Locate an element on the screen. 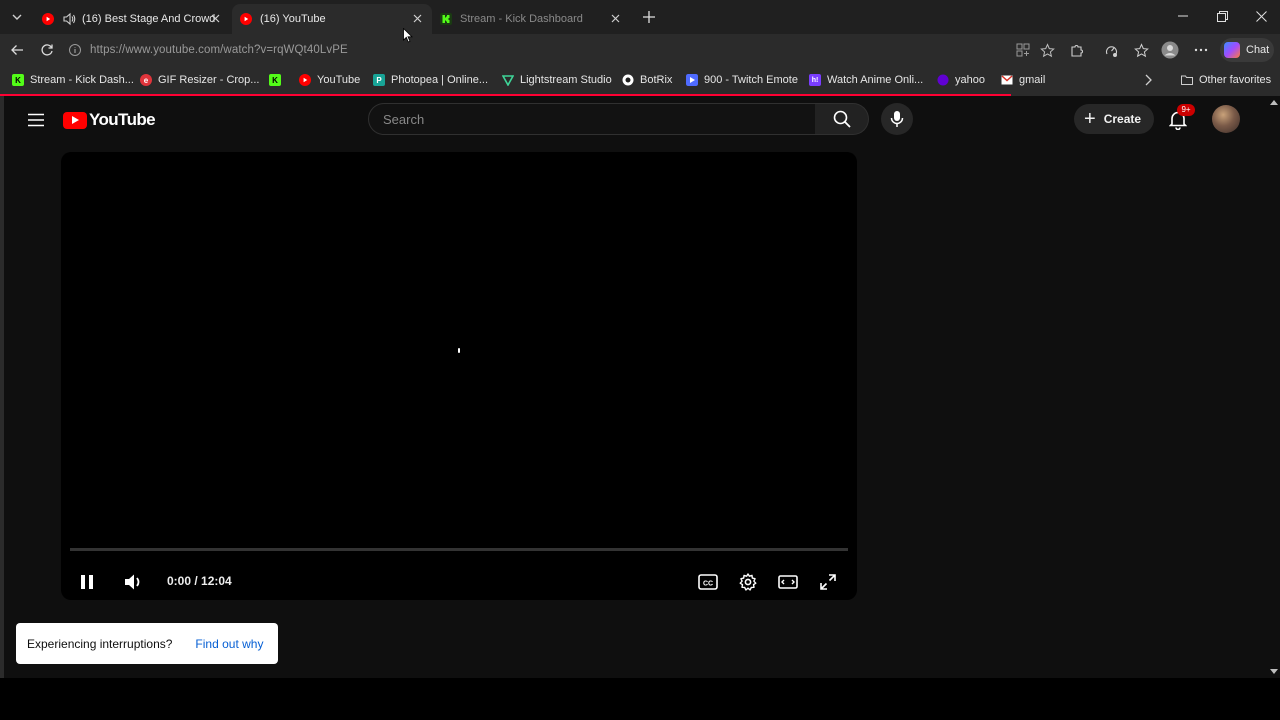 The image size is (1280, 720). bookmark-label: Lightstream Studio is located at coordinates (566, 80).